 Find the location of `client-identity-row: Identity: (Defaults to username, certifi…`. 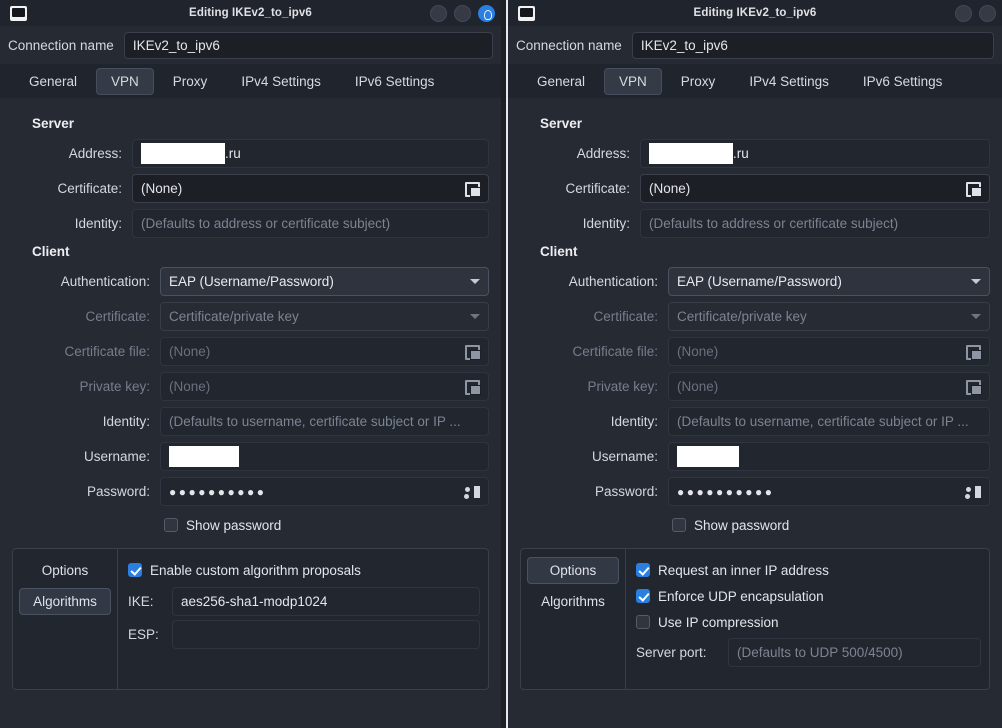

client-identity-row: Identity: (Defaults to username, certifi… is located at coordinates (755, 421).